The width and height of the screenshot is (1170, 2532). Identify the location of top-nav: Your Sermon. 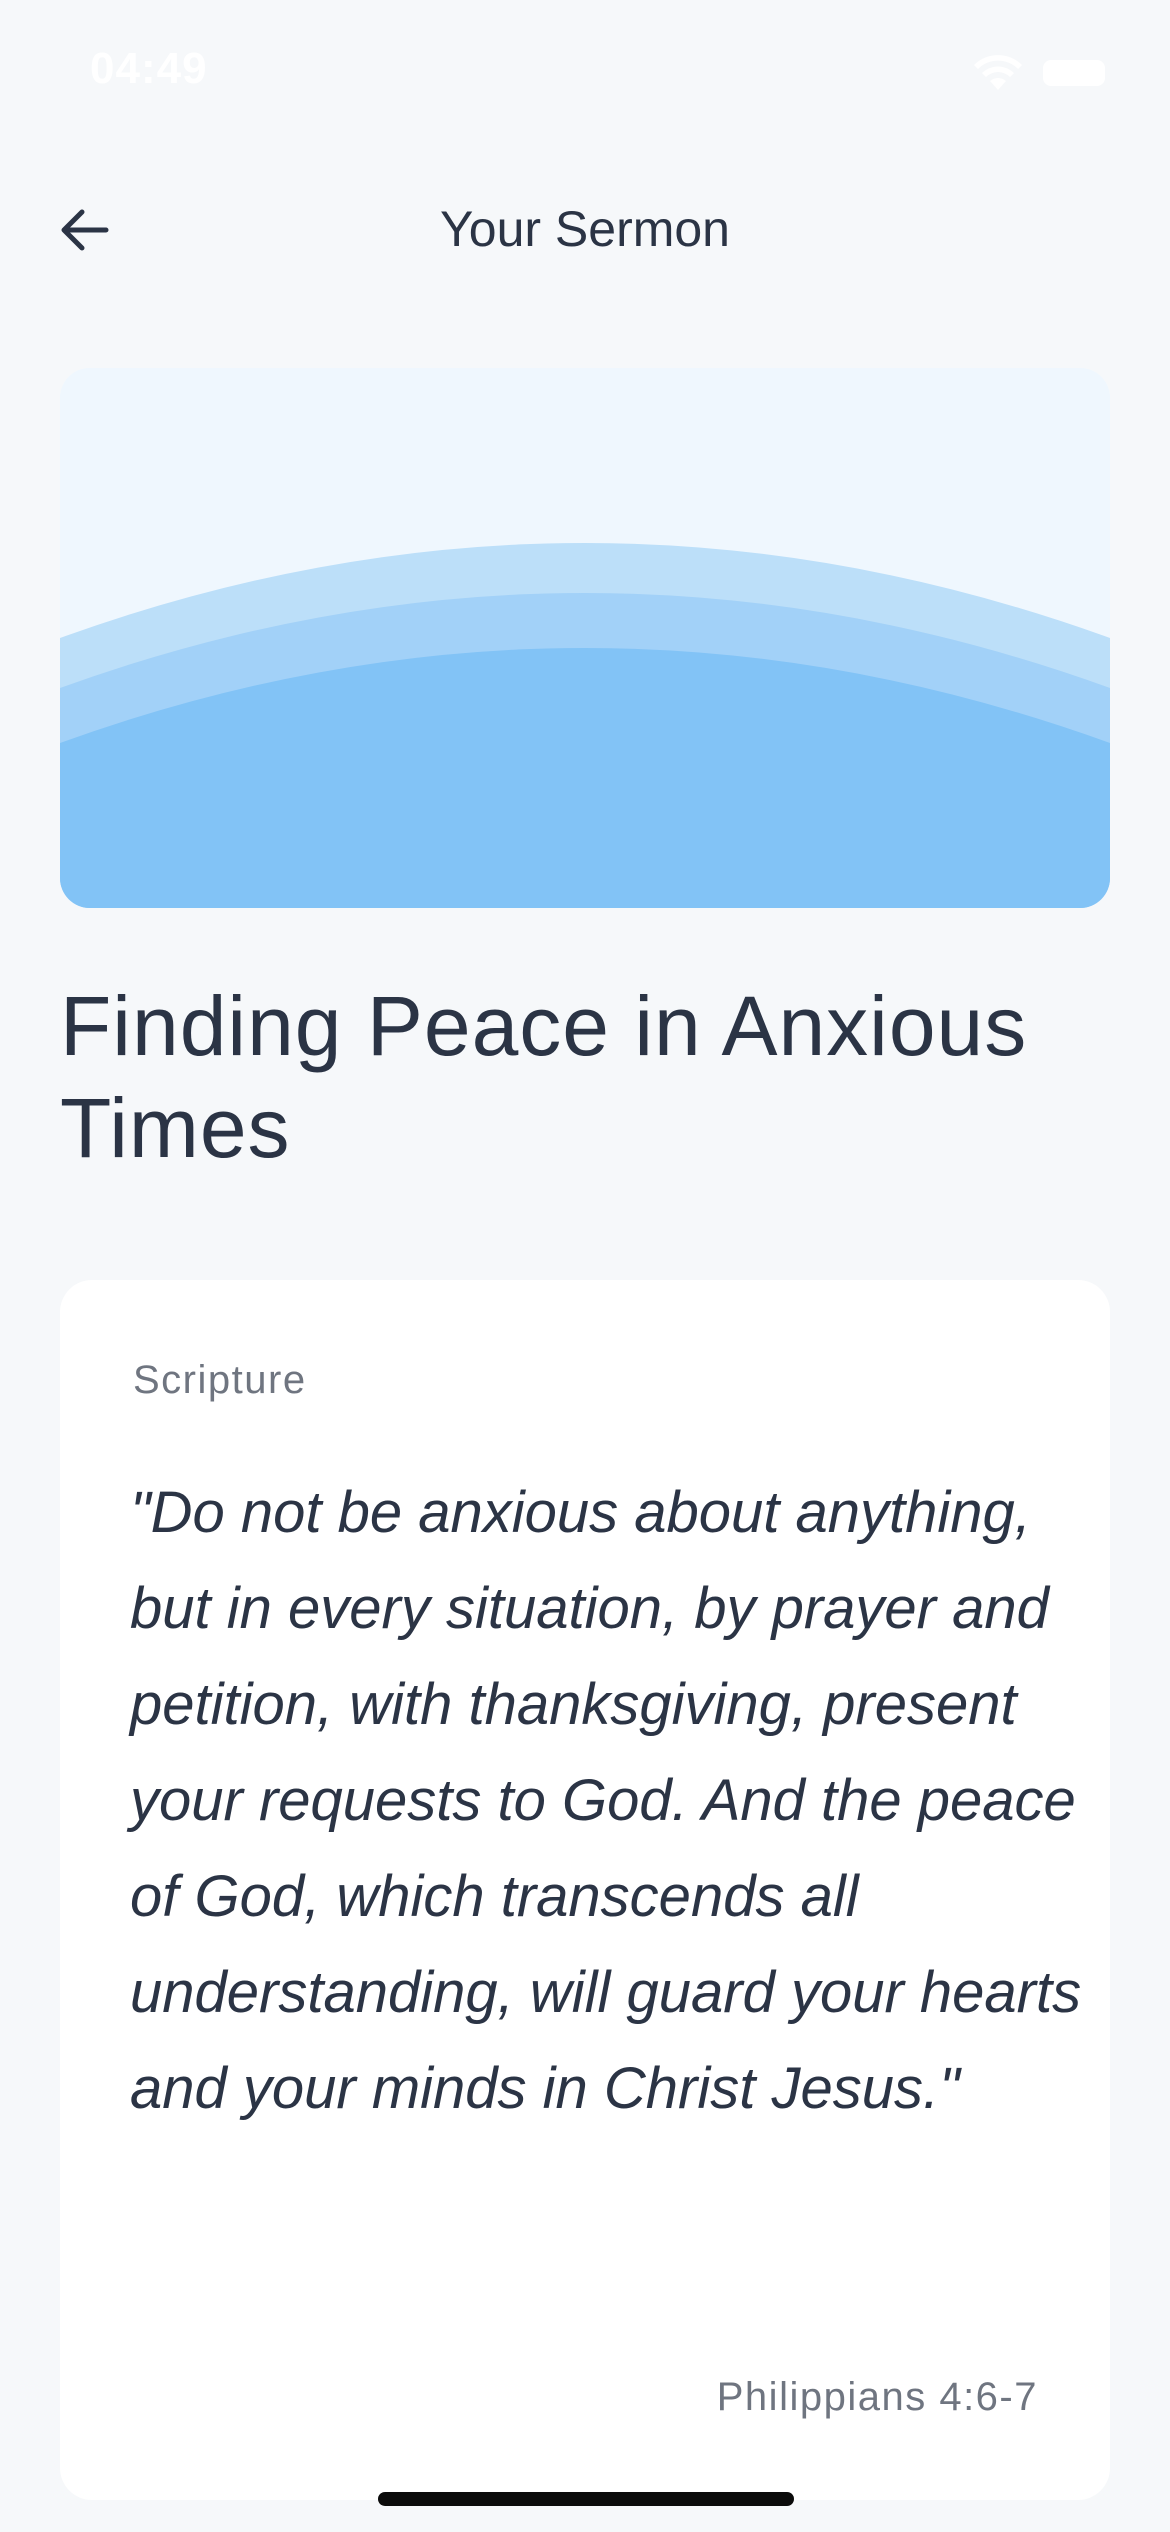
(585, 225).